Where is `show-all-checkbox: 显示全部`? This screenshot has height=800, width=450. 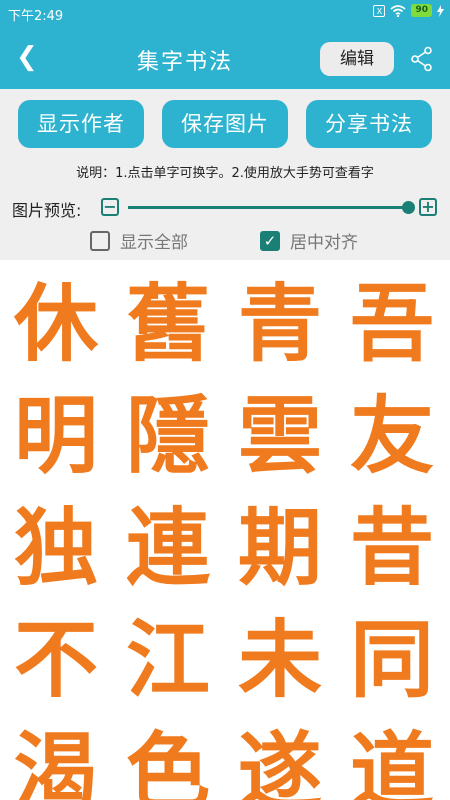 show-all-checkbox: 显示全部 is located at coordinates (139, 240).